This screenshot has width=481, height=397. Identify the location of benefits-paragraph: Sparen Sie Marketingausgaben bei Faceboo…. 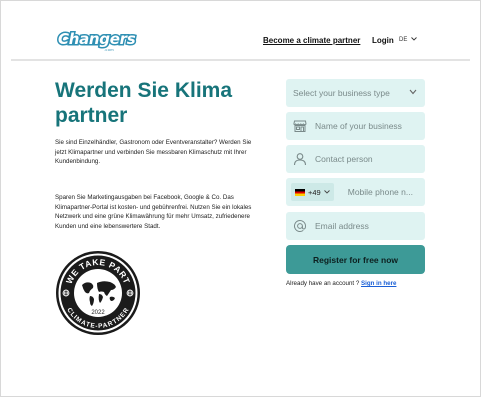
(153, 212).